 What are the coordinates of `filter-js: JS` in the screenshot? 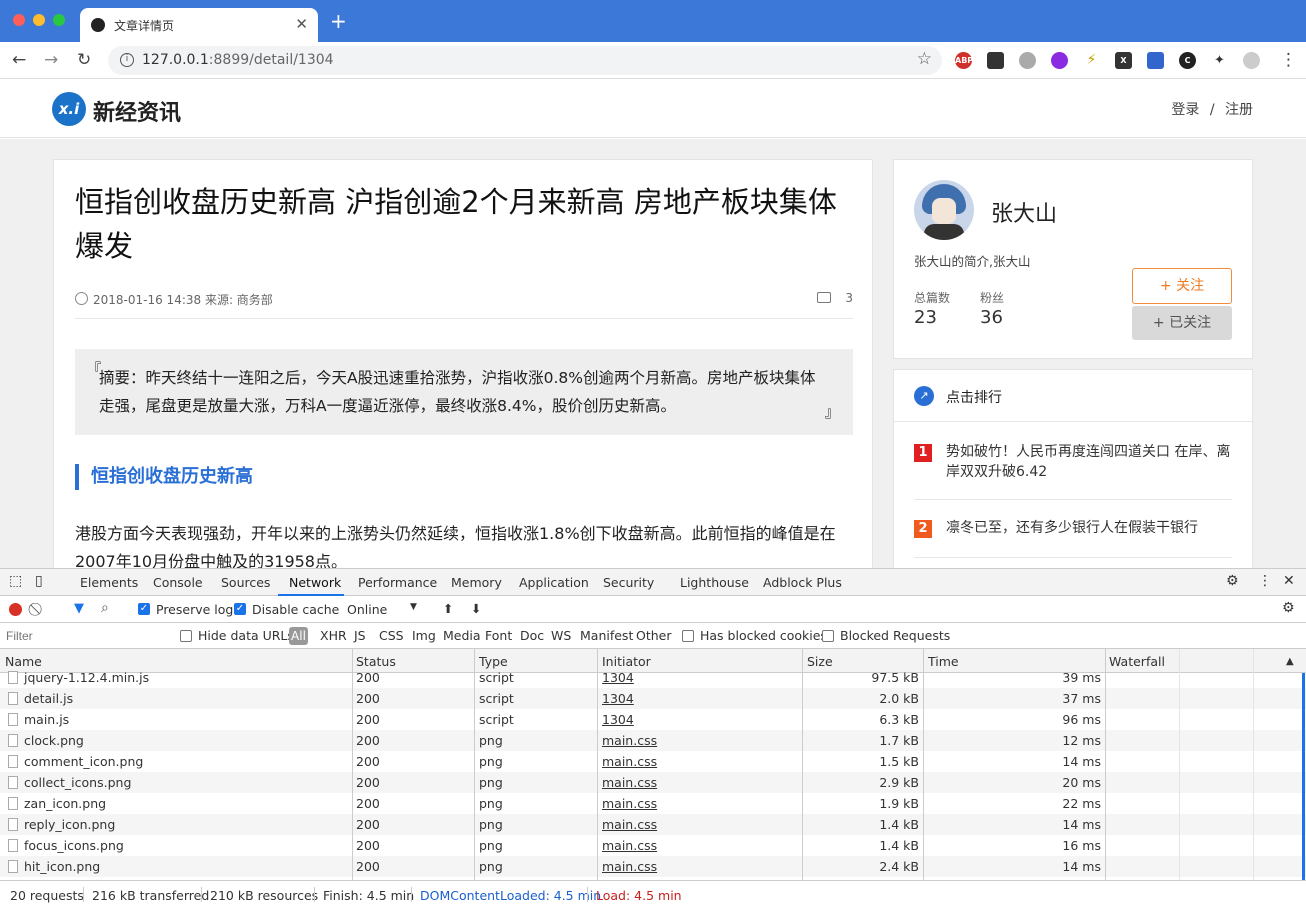 It's located at (360, 635).